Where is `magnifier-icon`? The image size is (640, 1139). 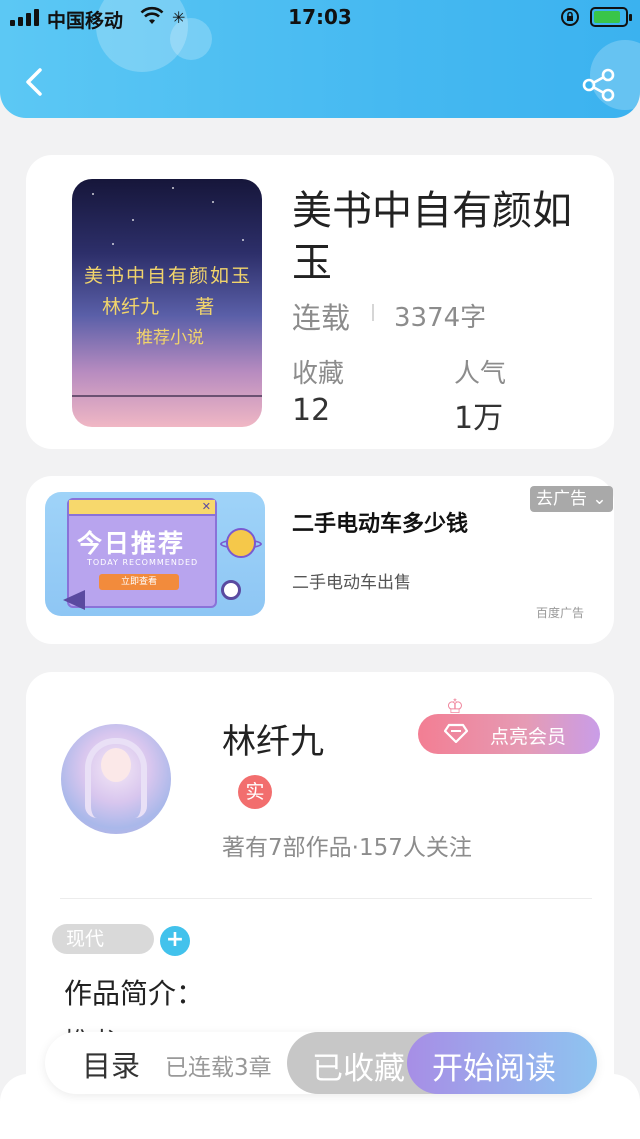
magnifier-icon is located at coordinates (231, 590).